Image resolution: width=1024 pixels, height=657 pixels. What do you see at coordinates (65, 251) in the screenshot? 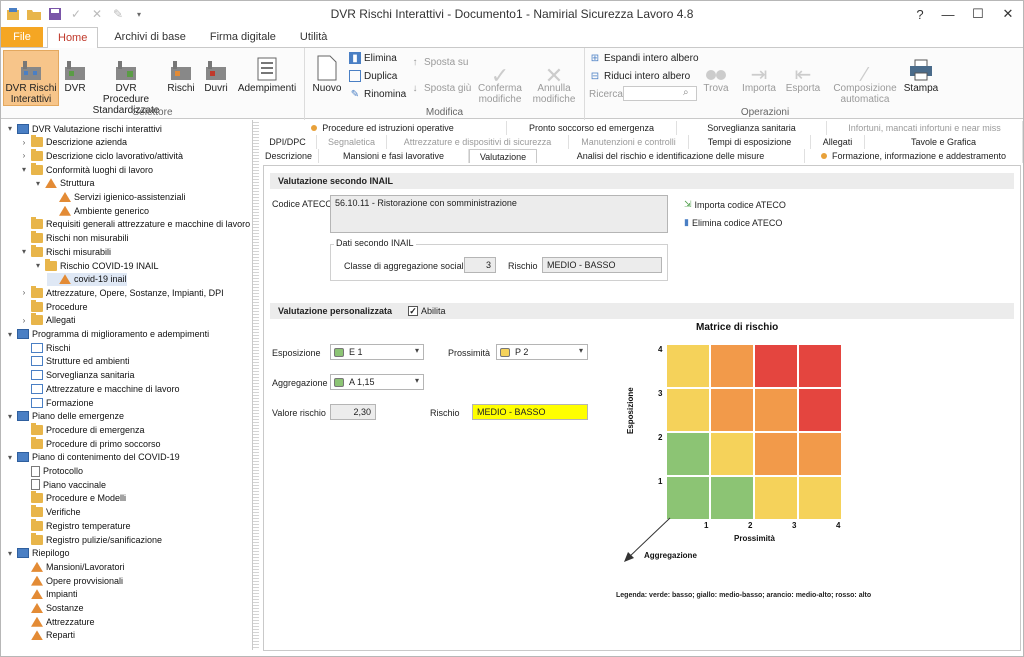
I see `tree-item: ▾ Rischi misurabili` at bounding box center [65, 251].